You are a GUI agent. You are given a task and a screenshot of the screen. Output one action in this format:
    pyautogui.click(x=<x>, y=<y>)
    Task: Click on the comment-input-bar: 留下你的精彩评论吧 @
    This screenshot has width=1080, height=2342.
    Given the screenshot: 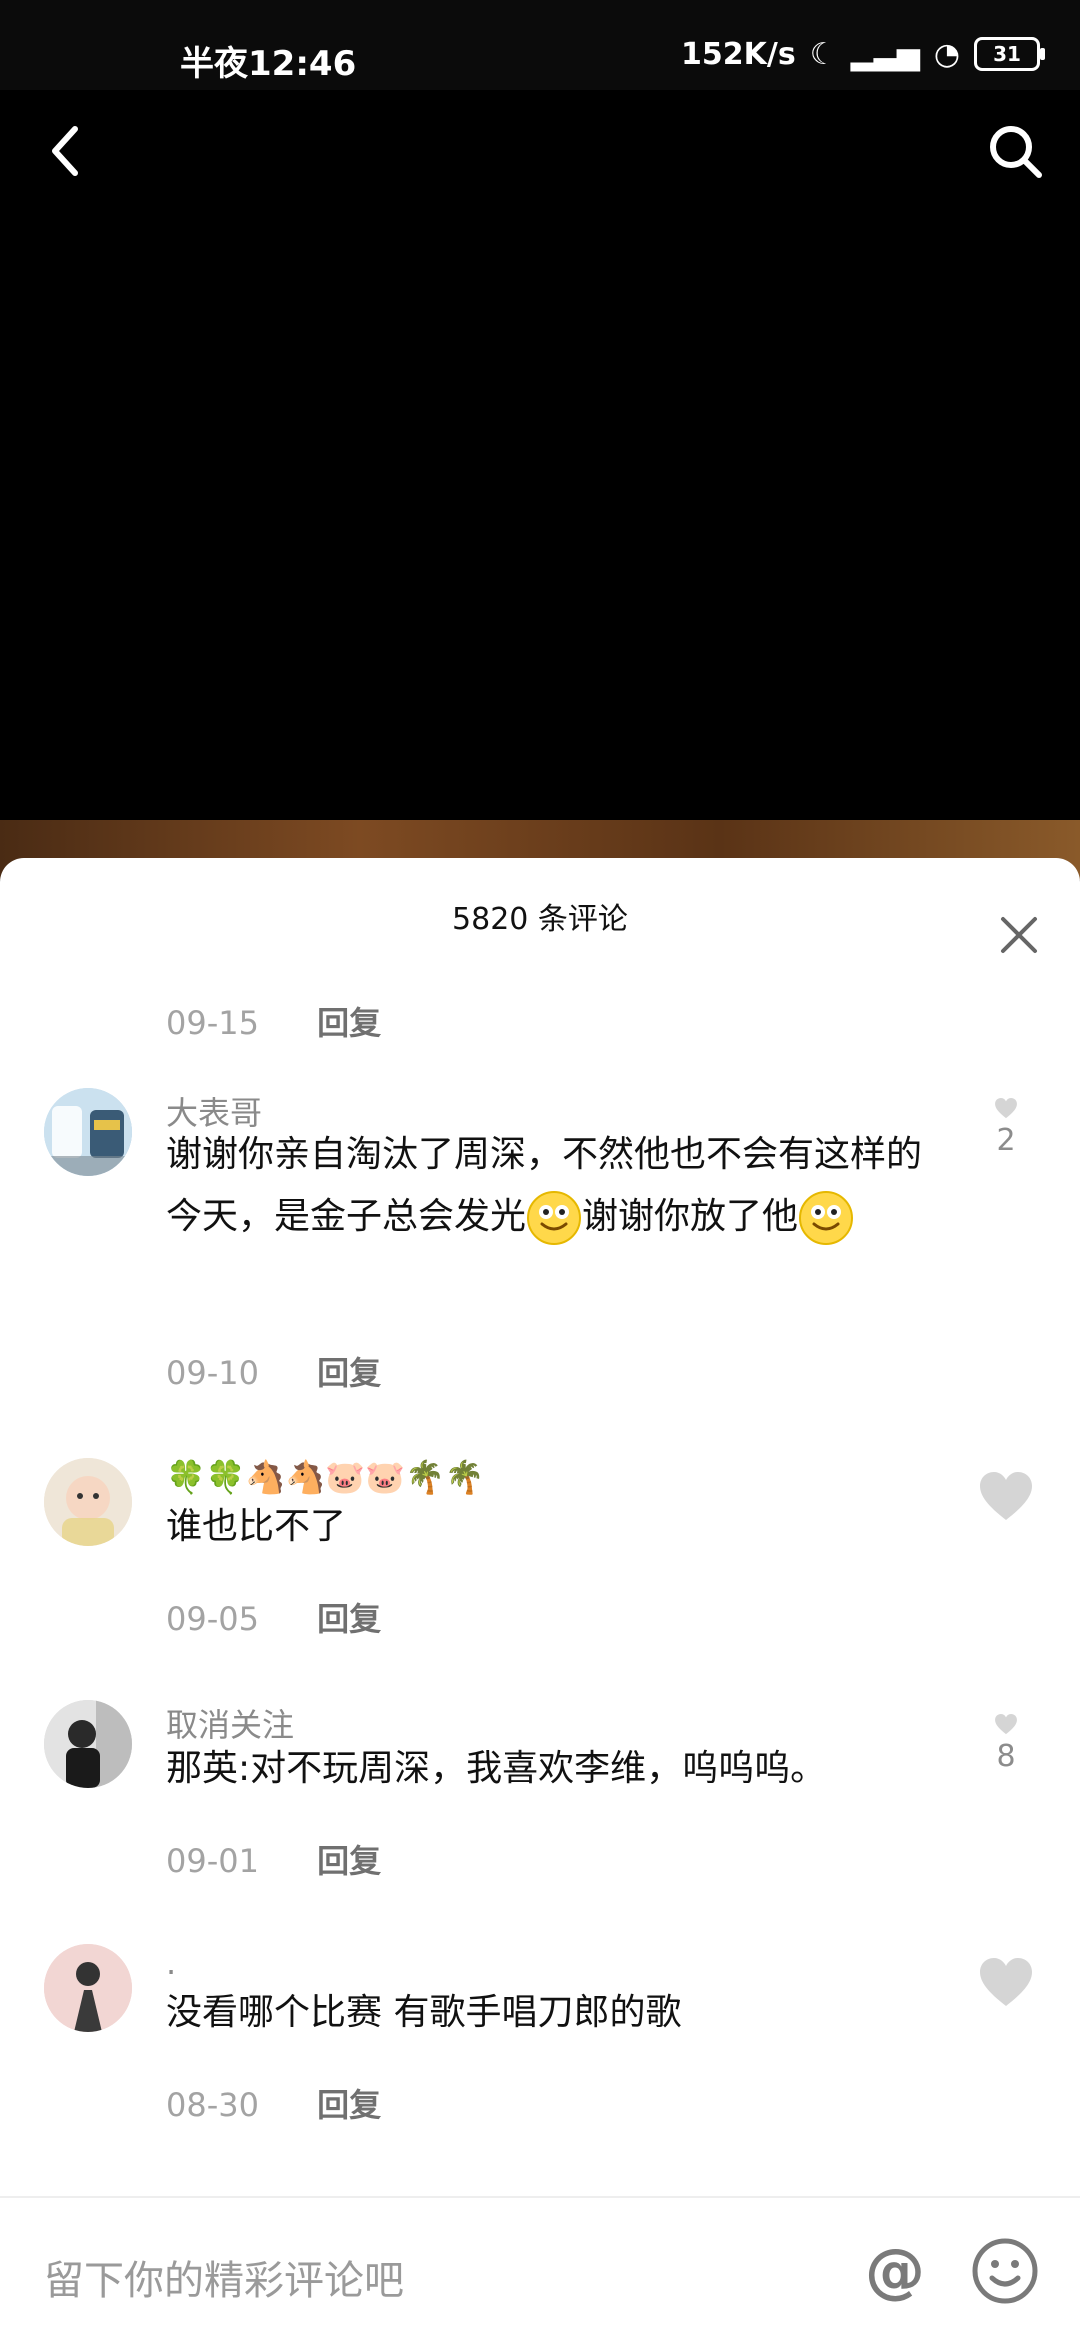 What is the action you would take?
    pyautogui.click(x=540, y=2269)
    